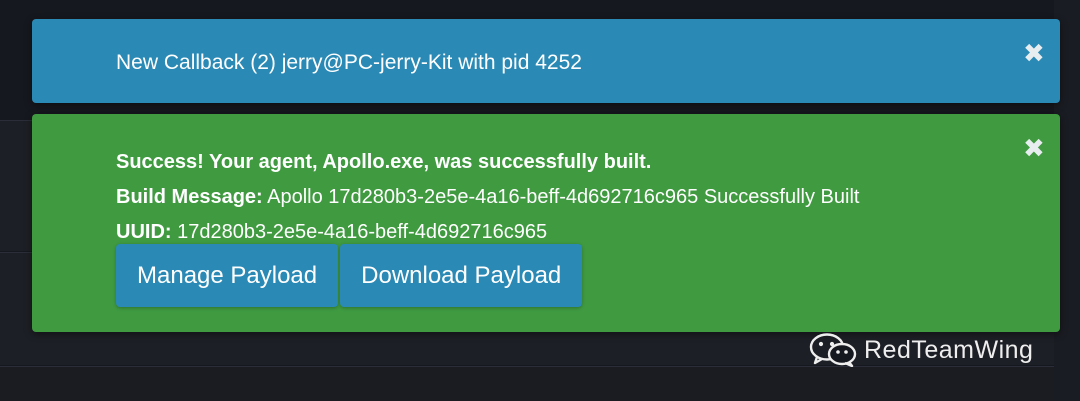  I want to click on uuid-label: UUID:, so click(144, 232).